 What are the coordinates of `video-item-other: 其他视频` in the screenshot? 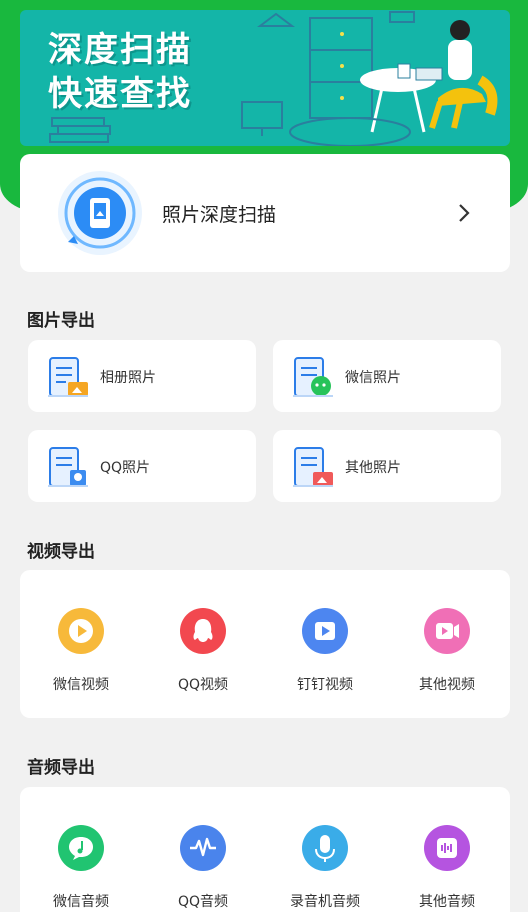 It's located at (447, 658).